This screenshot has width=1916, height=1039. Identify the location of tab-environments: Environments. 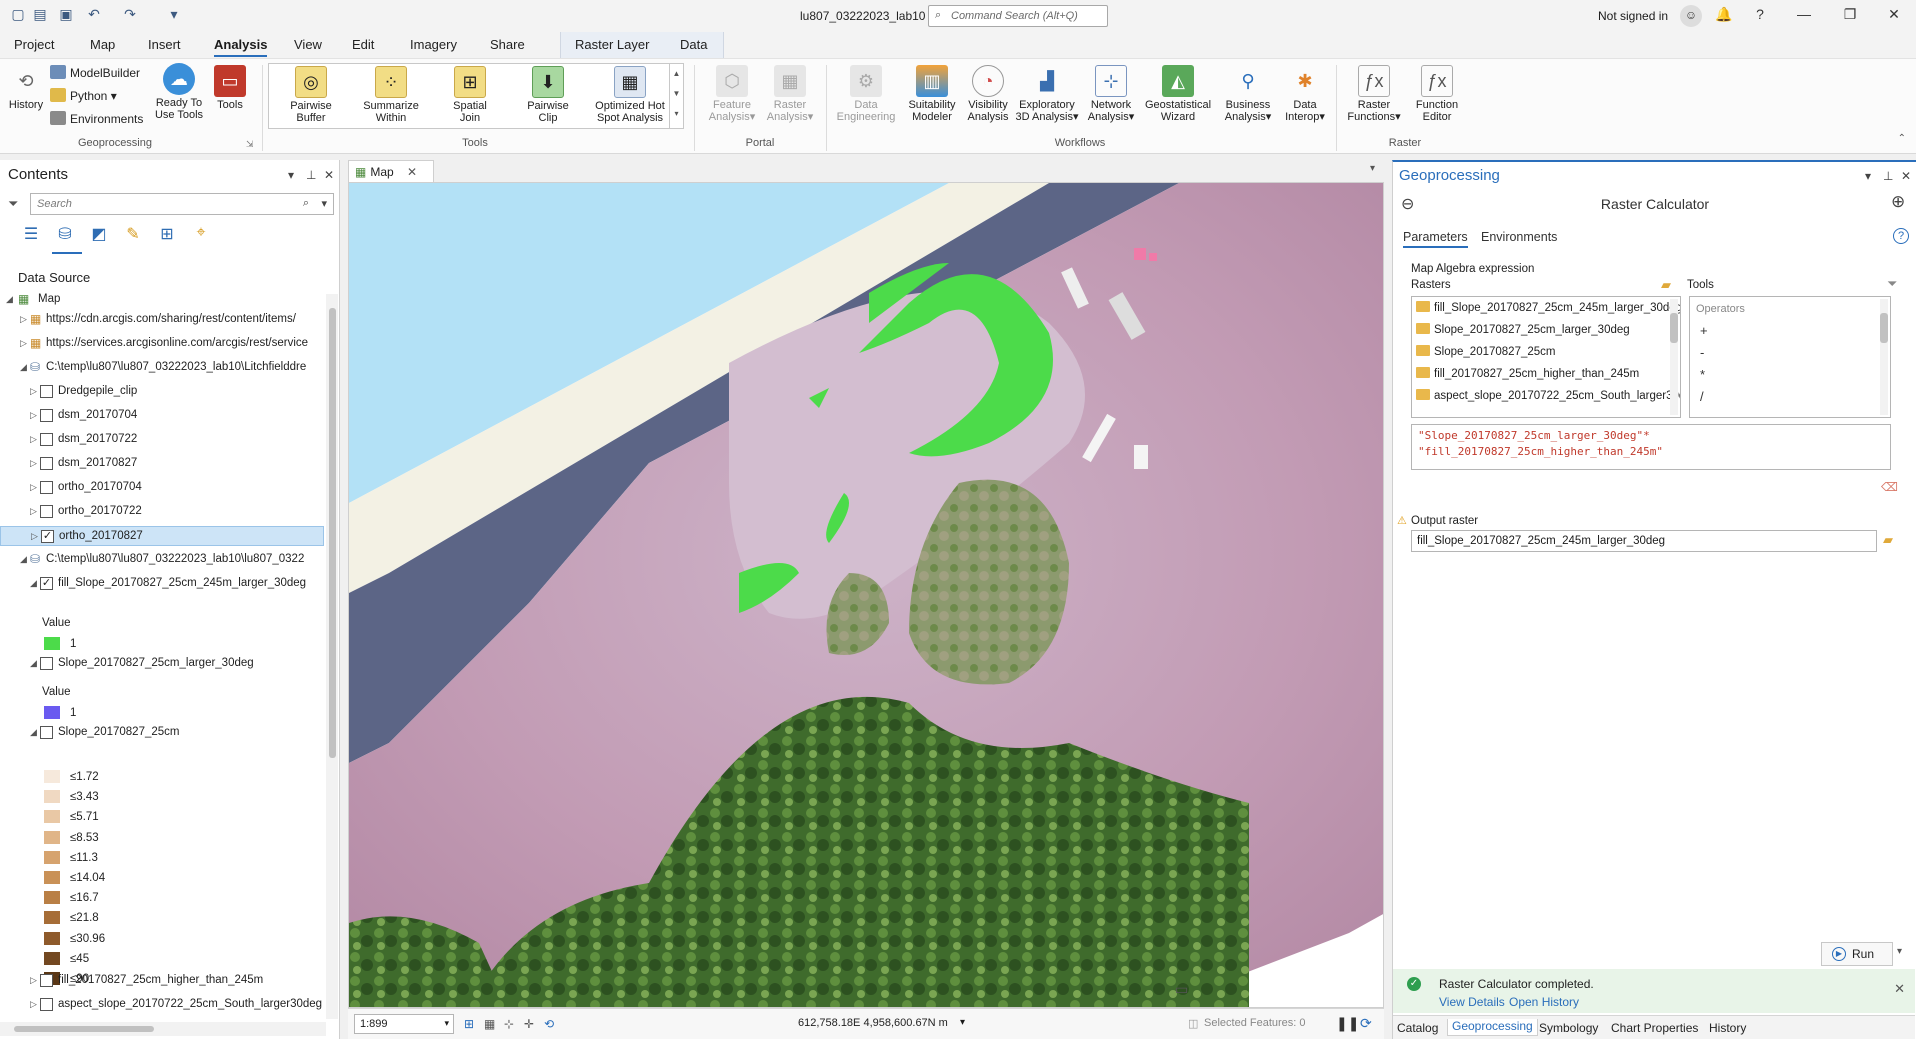
(1519, 237).